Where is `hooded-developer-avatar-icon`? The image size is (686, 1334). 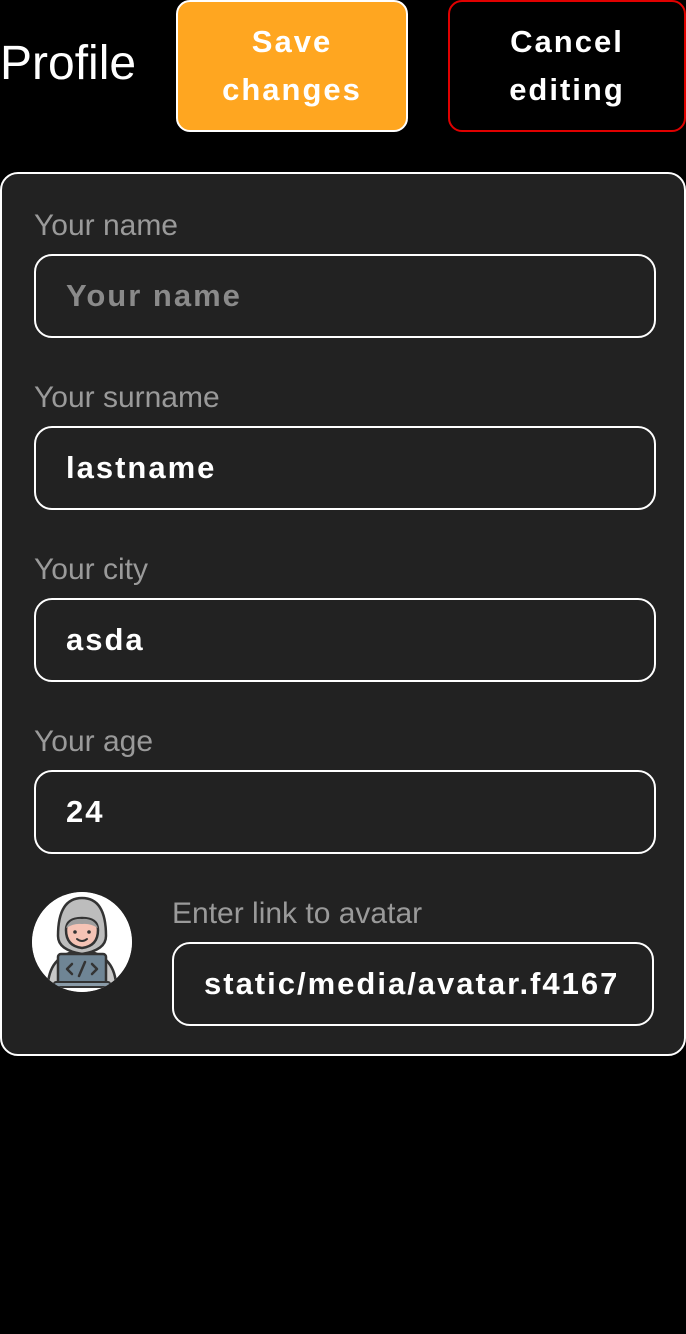 hooded-developer-avatar-icon is located at coordinates (82, 942).